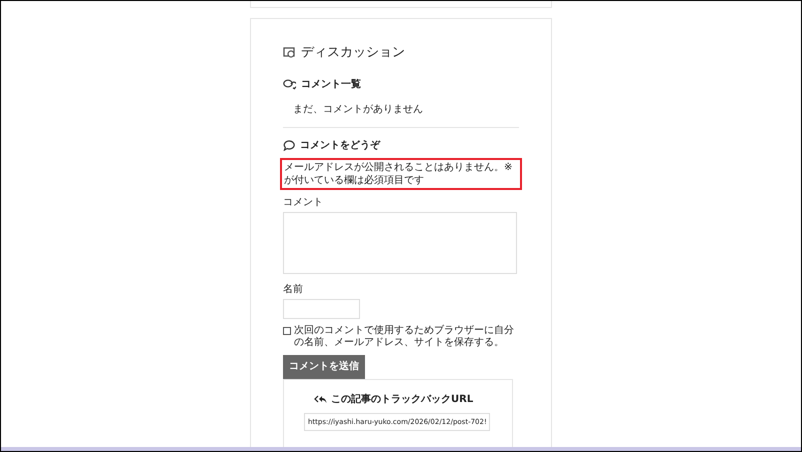  What do you see at coordinates (402, 399) in the screenshot?
I see `trackback-title: この記事のトラックバックURL` at bounding box center [402, 399].